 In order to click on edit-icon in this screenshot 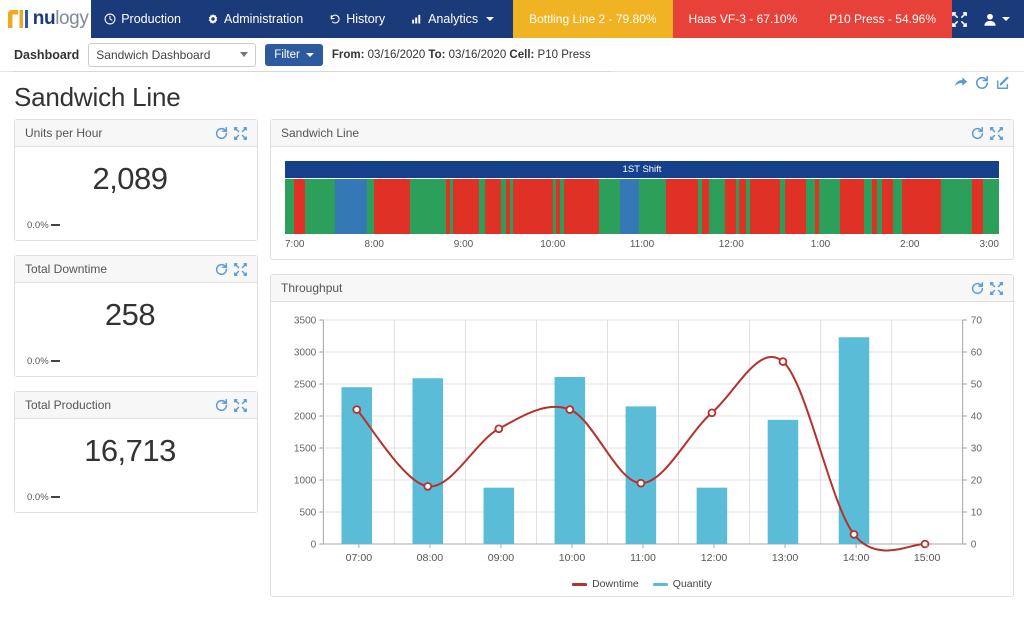, I will do `click(1003, 83)`.